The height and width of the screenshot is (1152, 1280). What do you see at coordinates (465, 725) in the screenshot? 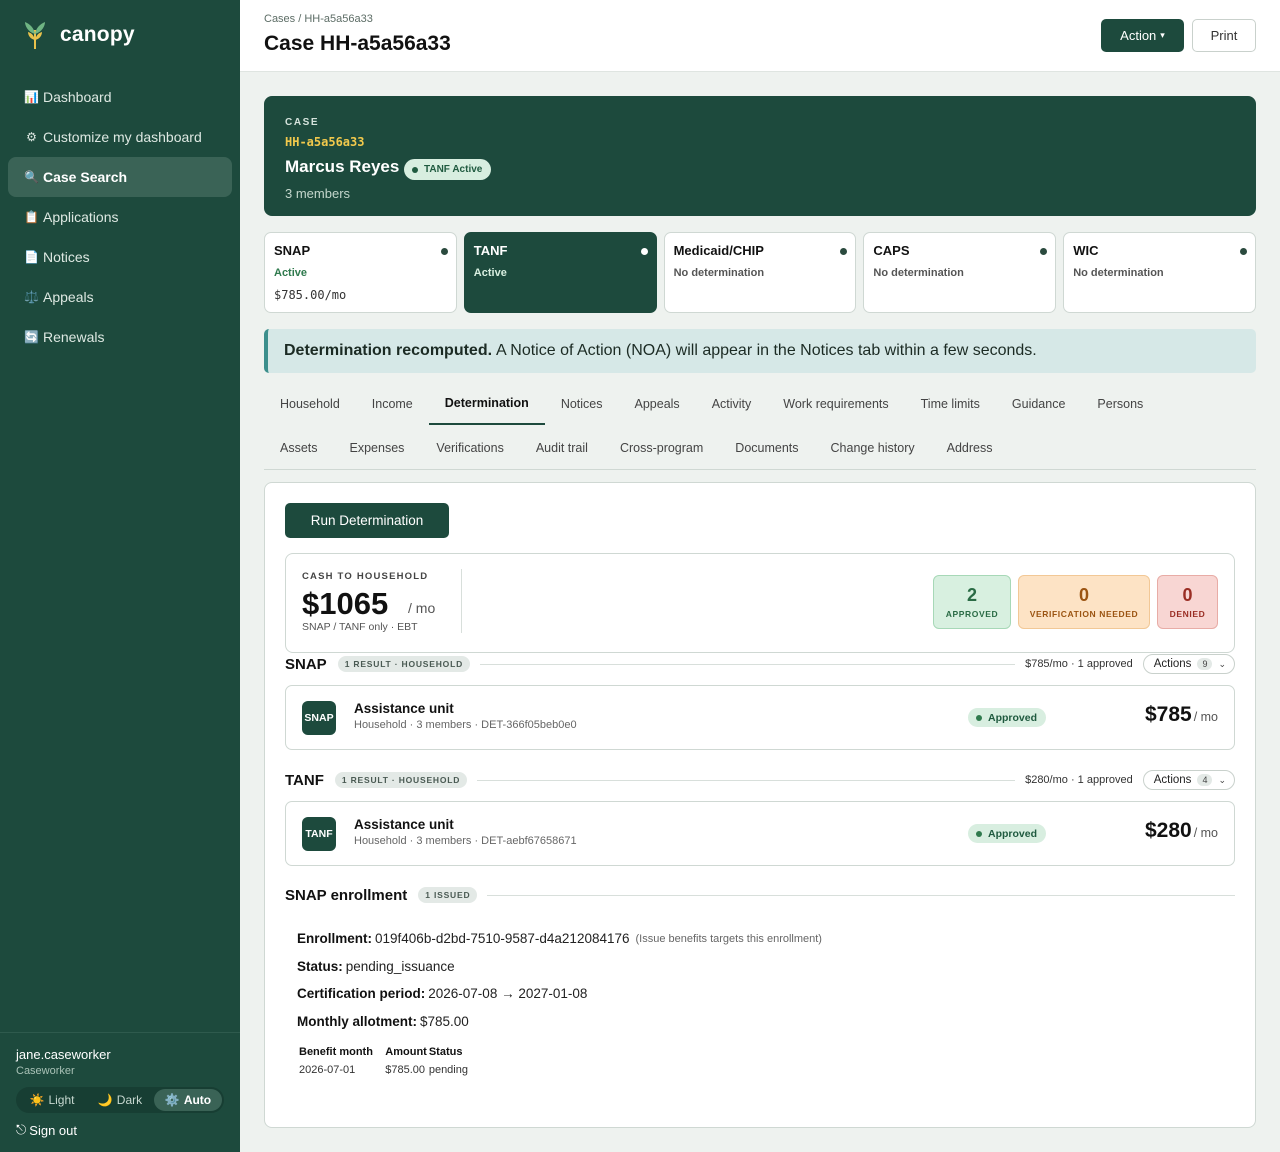
I see `unit-subtitle: Household · 3 members · DET-366f05beb0e0` at bounding box center [465, 725].